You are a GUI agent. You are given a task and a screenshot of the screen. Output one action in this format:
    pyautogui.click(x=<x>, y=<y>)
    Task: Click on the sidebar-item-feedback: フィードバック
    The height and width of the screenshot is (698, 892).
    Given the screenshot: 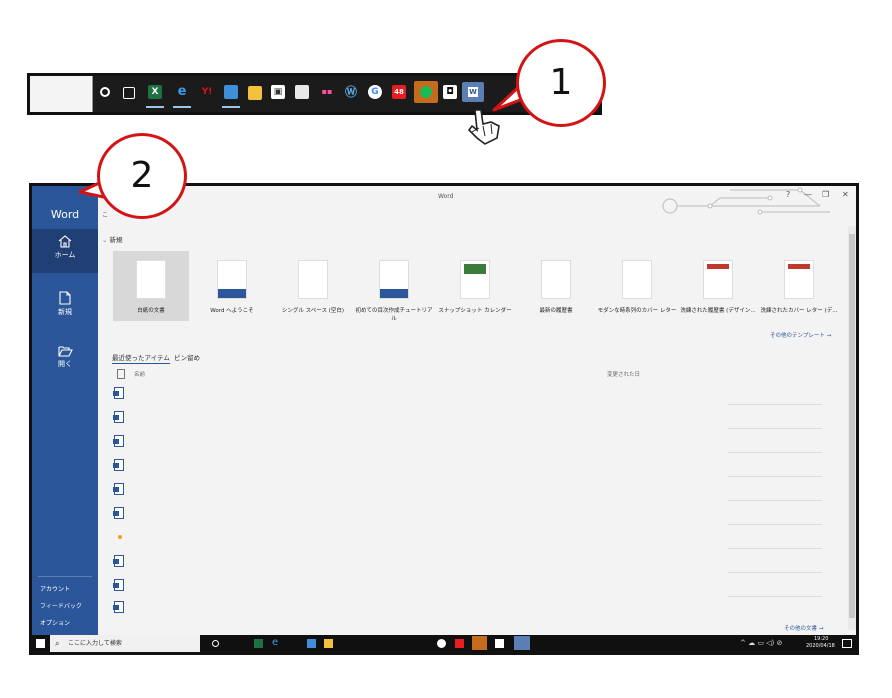 What is the action you would take?
    pyautogui.click(x=61, y=605)
    